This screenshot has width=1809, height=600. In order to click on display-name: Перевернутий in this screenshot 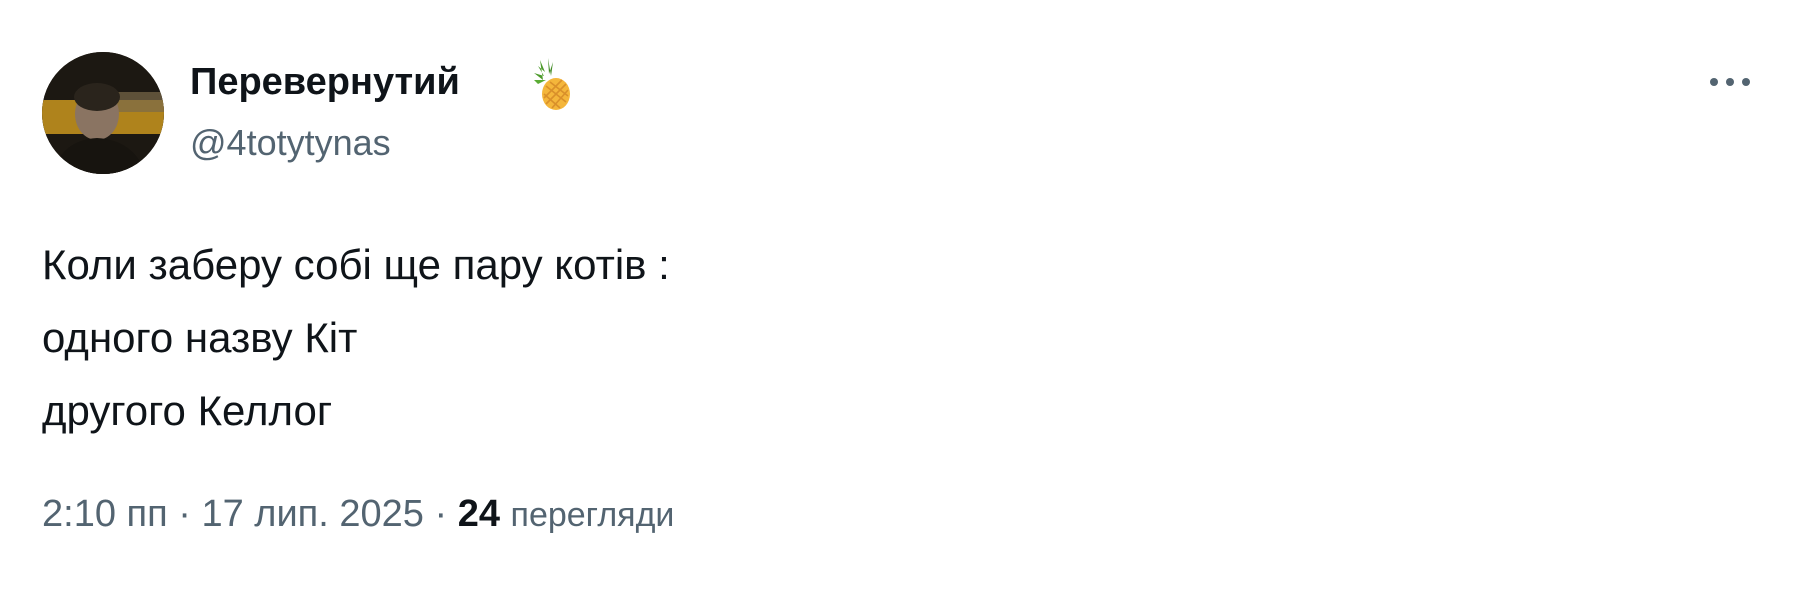, I will do `click(325, 82)`.